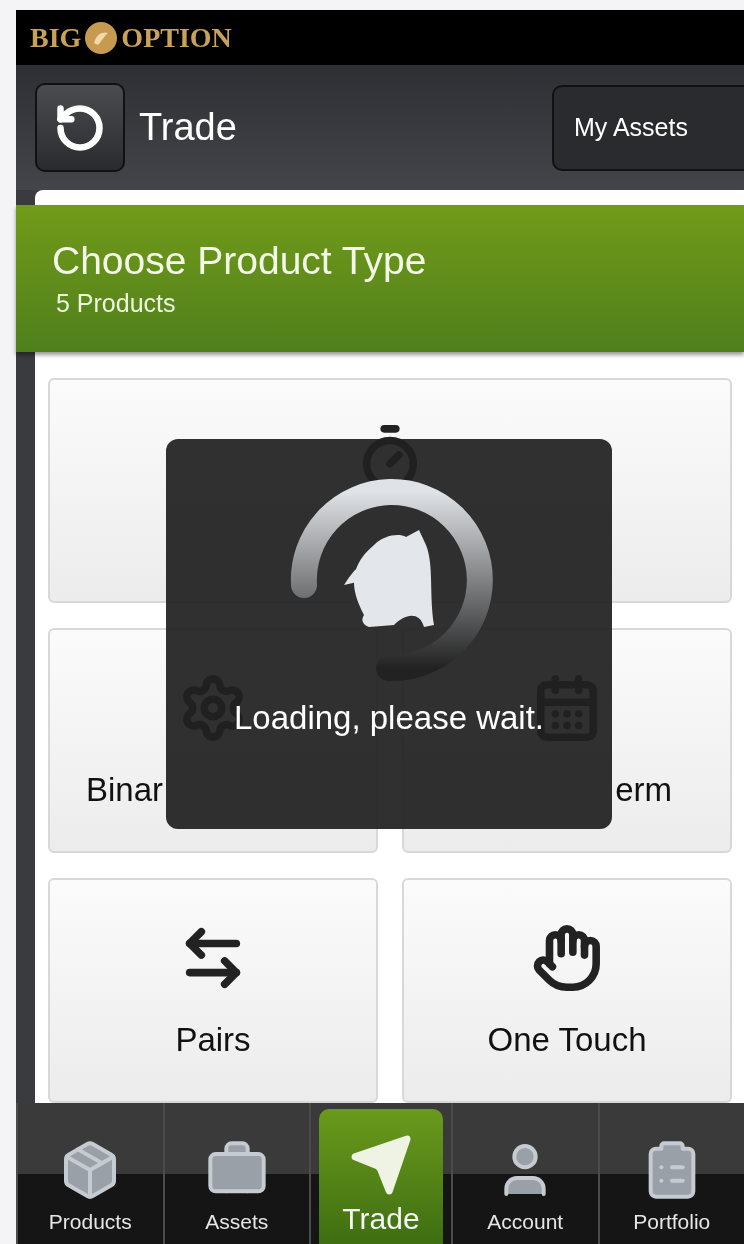 Image resolution: width=744 pixels, height=1244 pixels. Describe the element at coordinates (648, 127) in the screenshot. I see `my-assets-button: My Assets` at that location.